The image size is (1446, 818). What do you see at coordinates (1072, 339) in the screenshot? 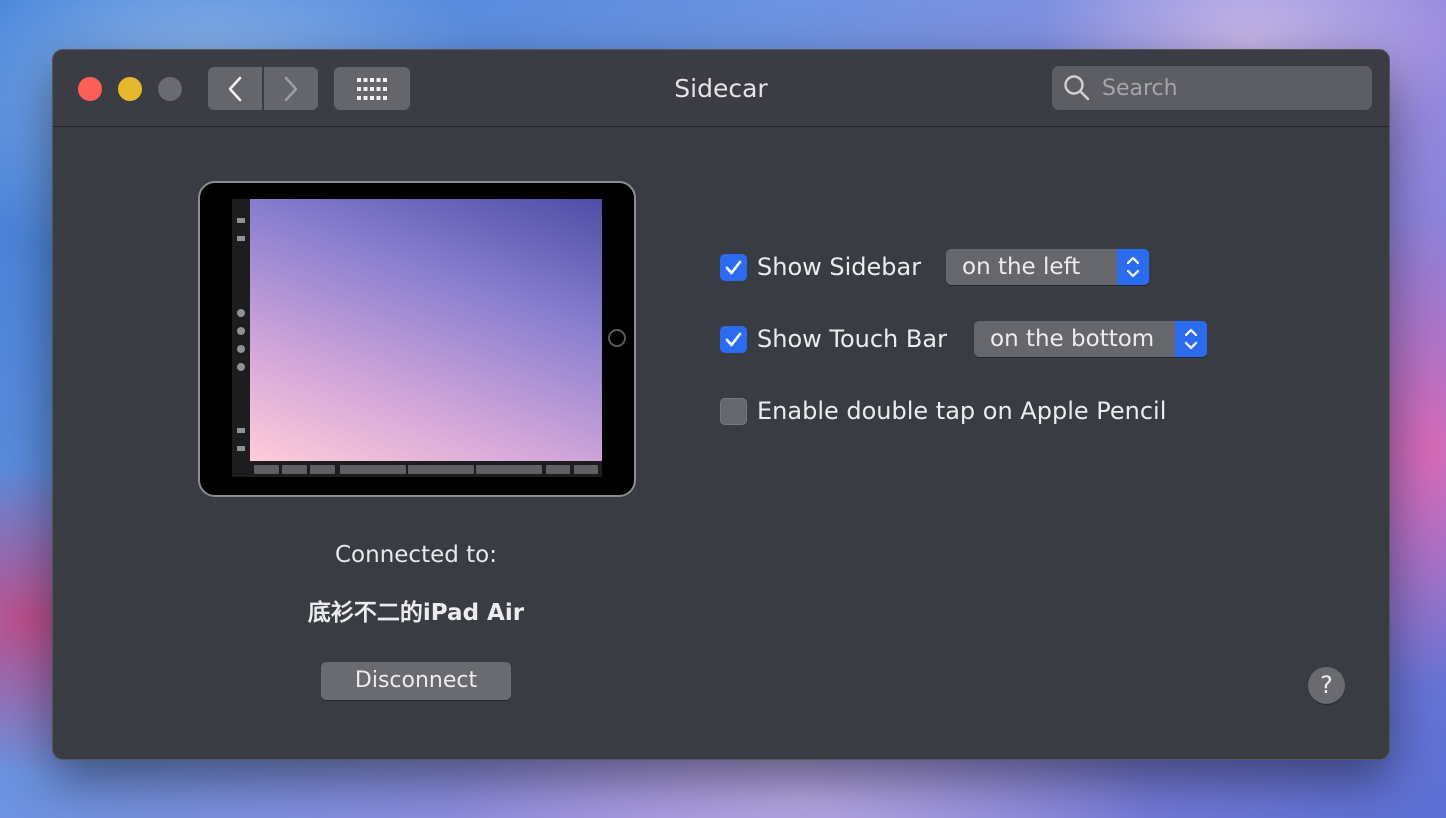
I see `touch-bar-position-value: on the bottom` at bounding box center [1072, 339].